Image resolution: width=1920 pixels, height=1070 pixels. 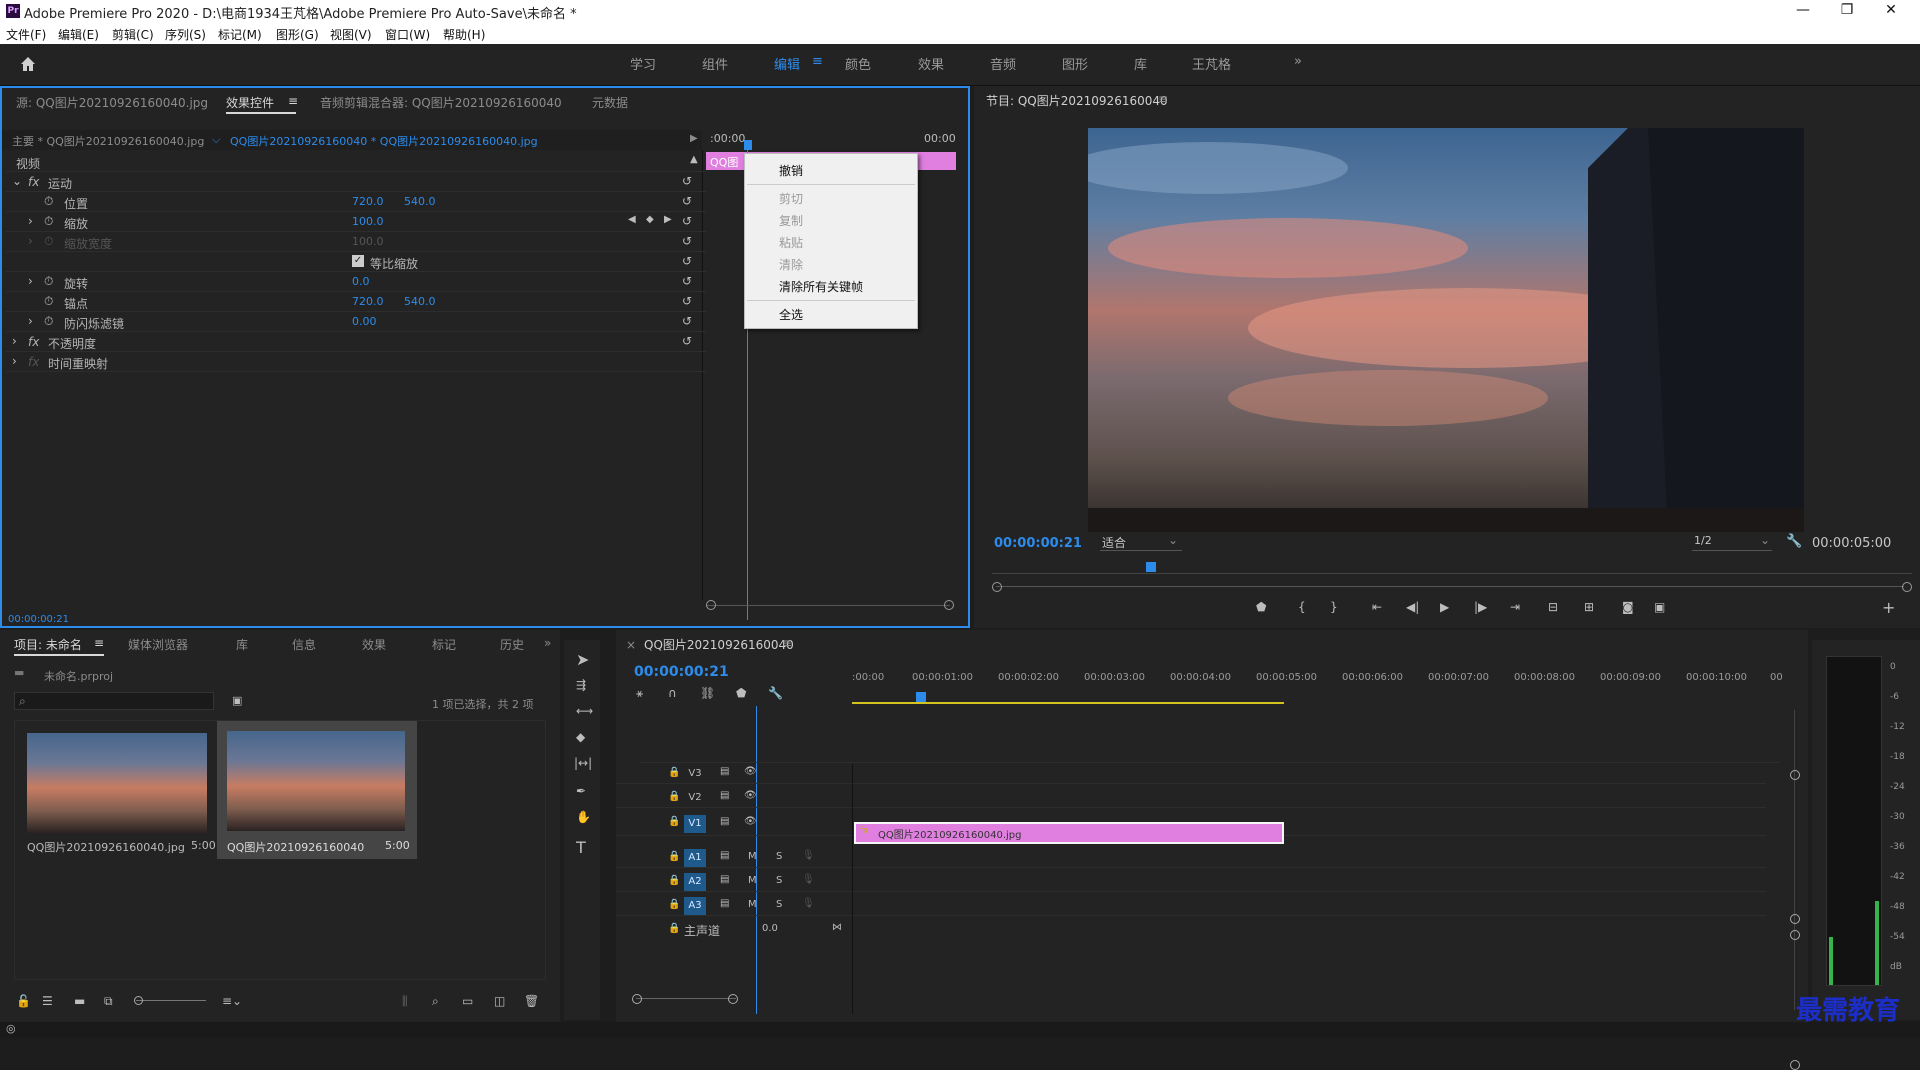 What do you see at coordinates (1444, 607) in the screenshot?
I see `play-icon: ▶` at bounding box center [1444, 607].